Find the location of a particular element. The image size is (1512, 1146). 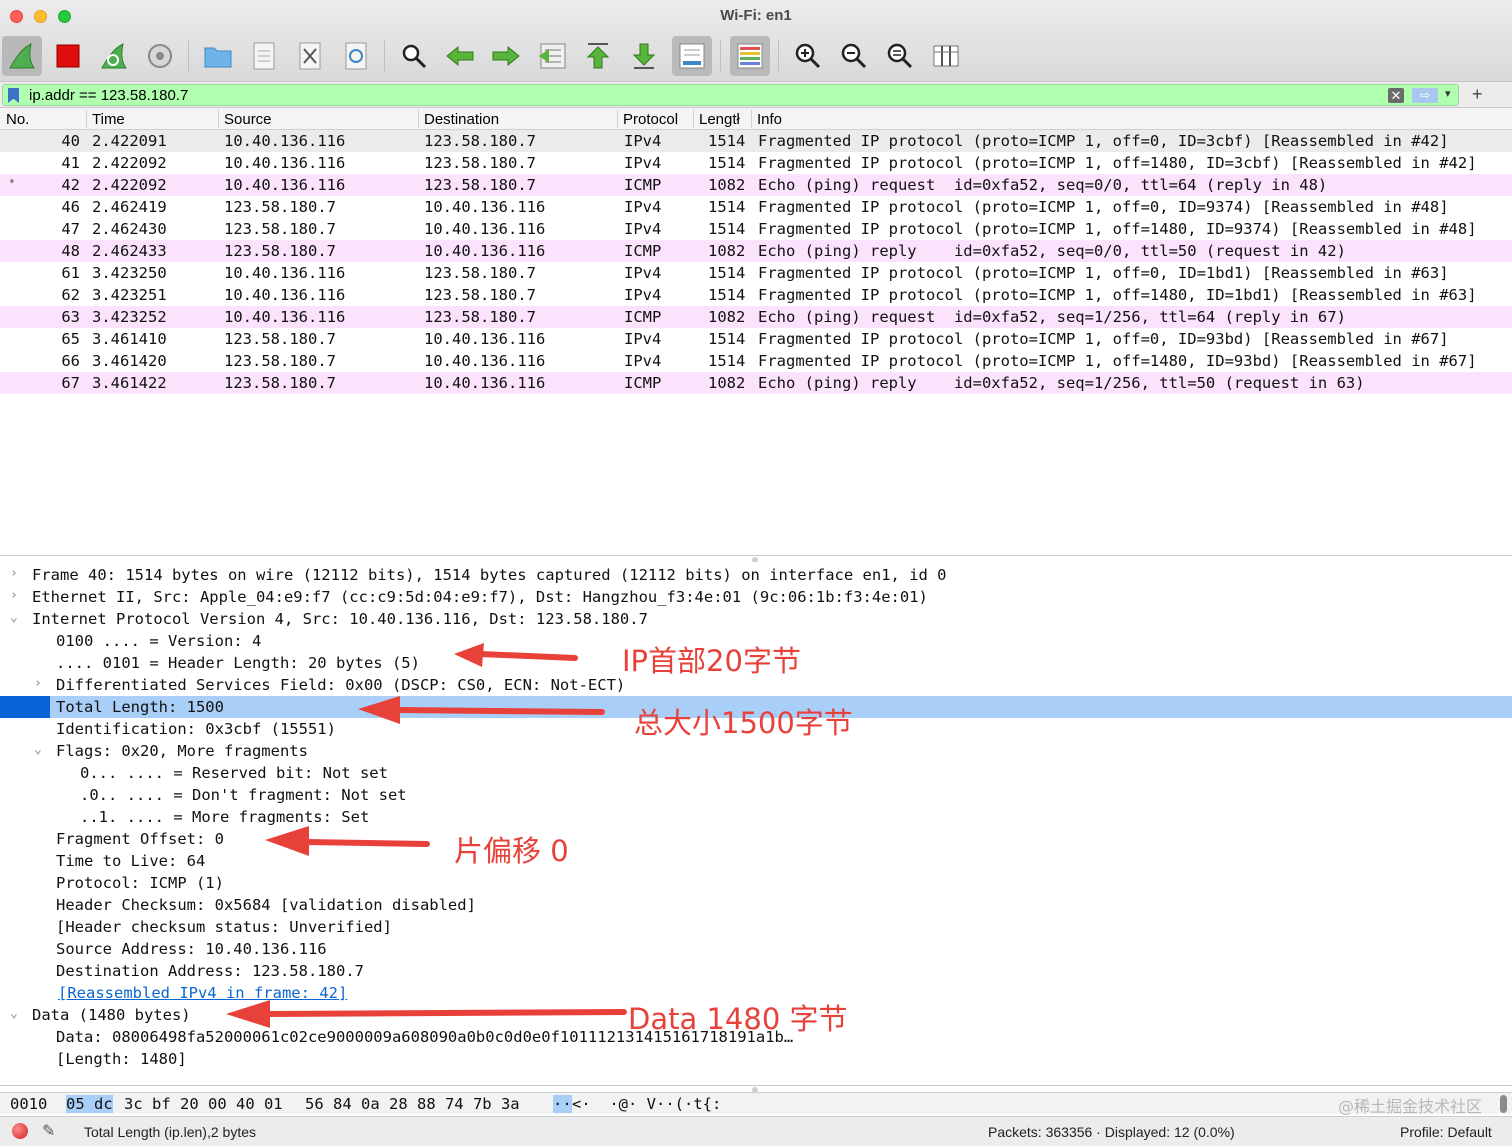

ascii-selected: ·· is located at coordinates (562, 1104).